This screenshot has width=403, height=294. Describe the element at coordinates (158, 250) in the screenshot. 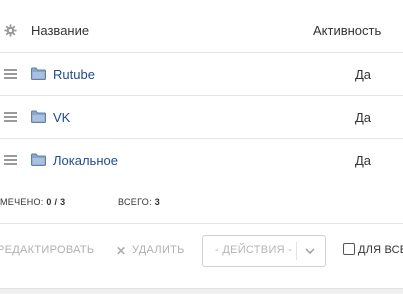

I see `delete-button: УДАЛИТЬ` at that location.